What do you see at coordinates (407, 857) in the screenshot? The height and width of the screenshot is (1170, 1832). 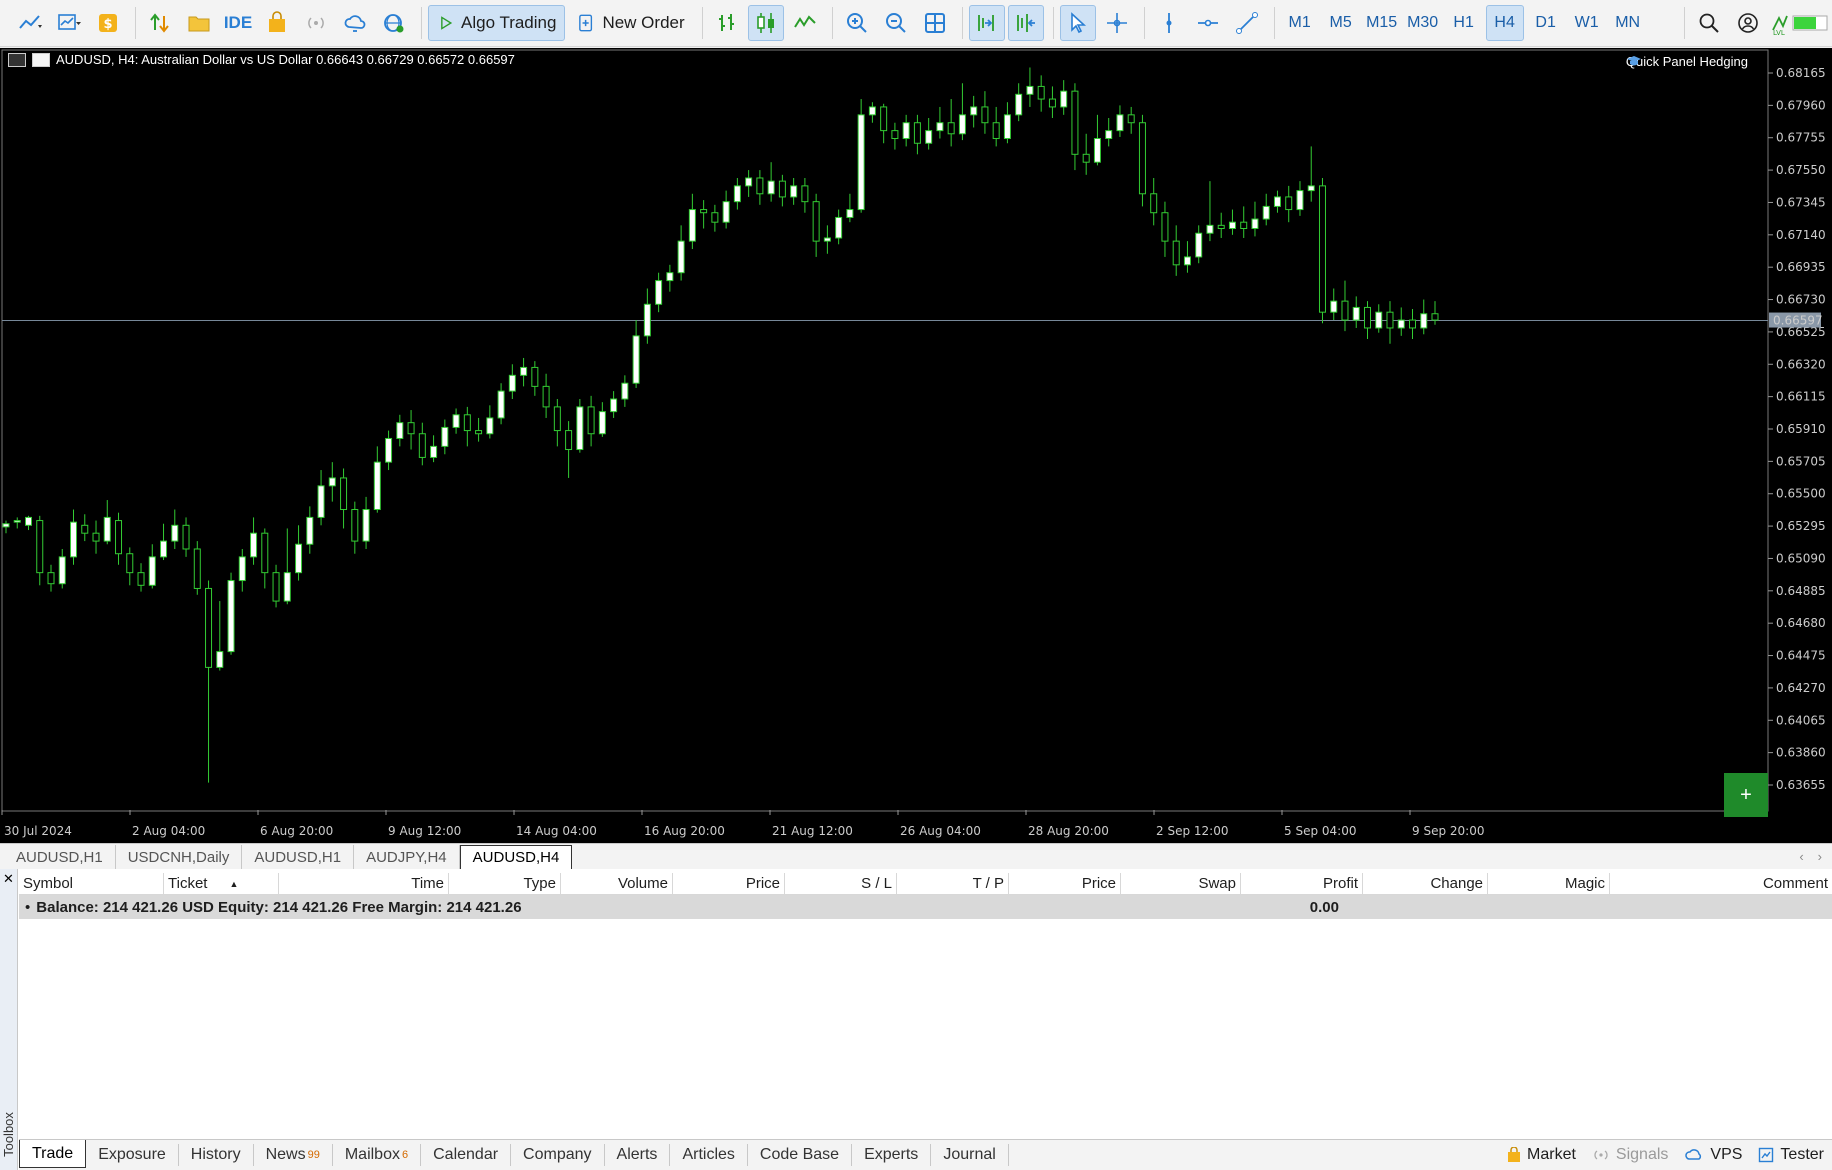 I see `chart-tab: AUDJPY,H4` at bounding box center [407, 857].